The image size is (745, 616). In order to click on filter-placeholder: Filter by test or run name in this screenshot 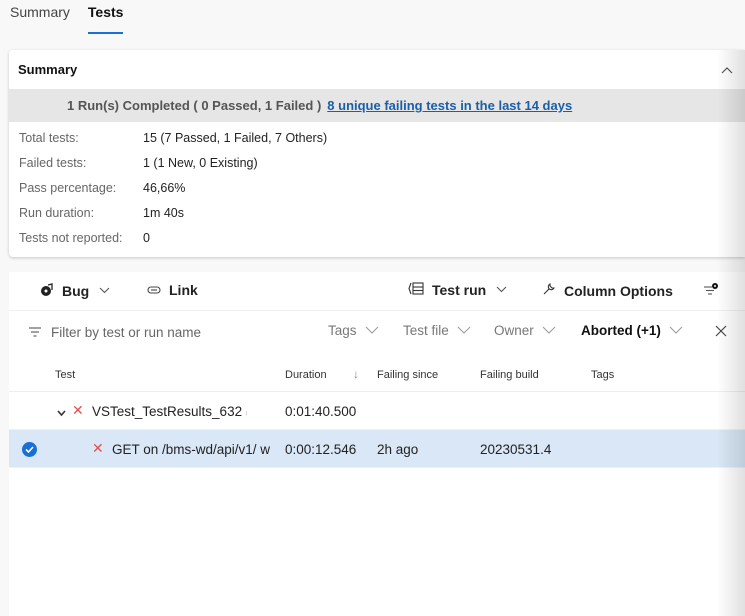, I will do `click(126, 332)`.